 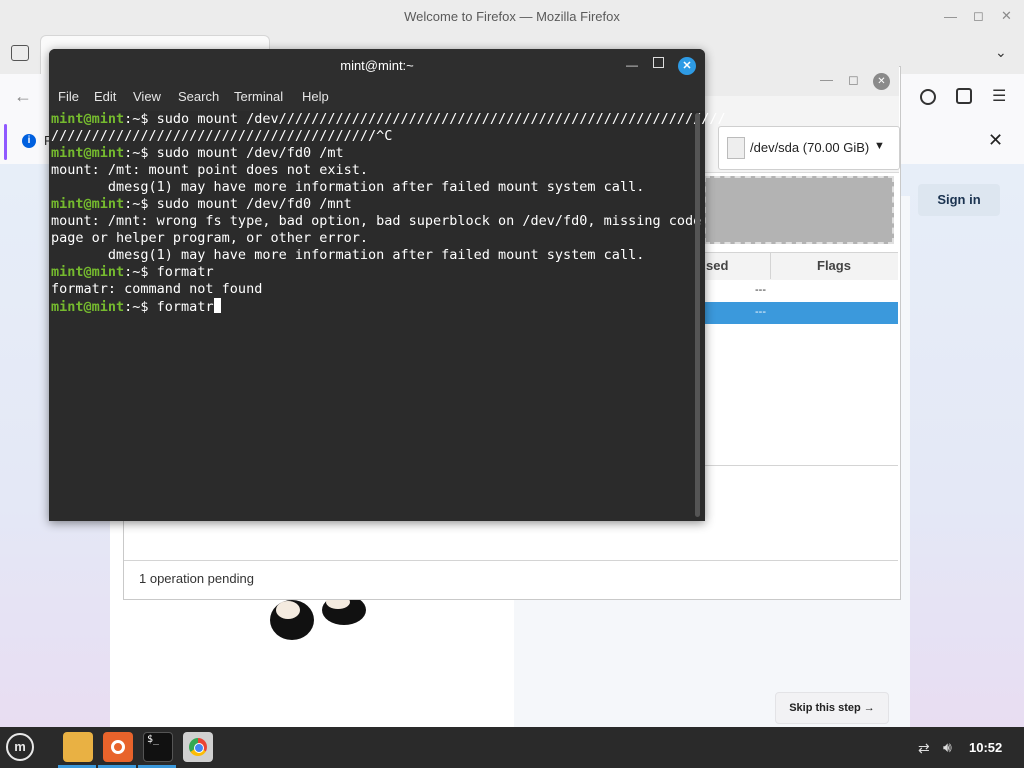 What do you see at coordinates (697, 315) in the screenshot?
I see `terminal-scrollbar` at bounding box center [697, 315].